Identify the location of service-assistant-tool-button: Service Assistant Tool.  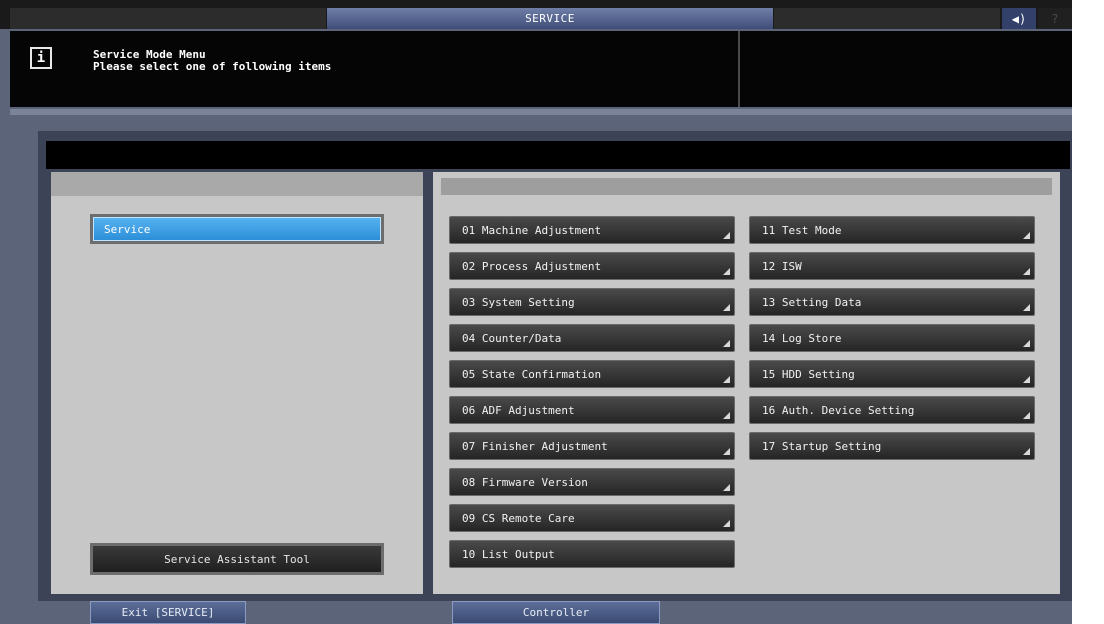
(237, 559).